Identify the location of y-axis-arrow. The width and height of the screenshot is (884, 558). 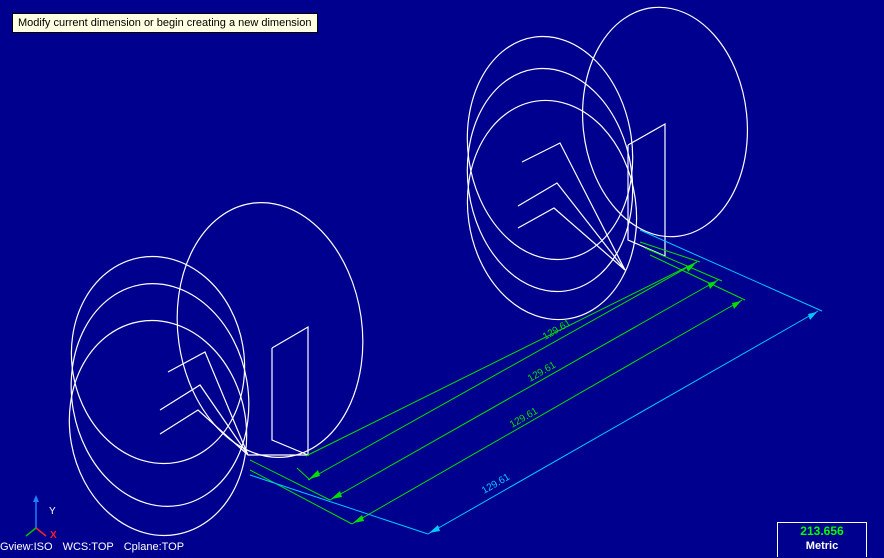
(36, 498).